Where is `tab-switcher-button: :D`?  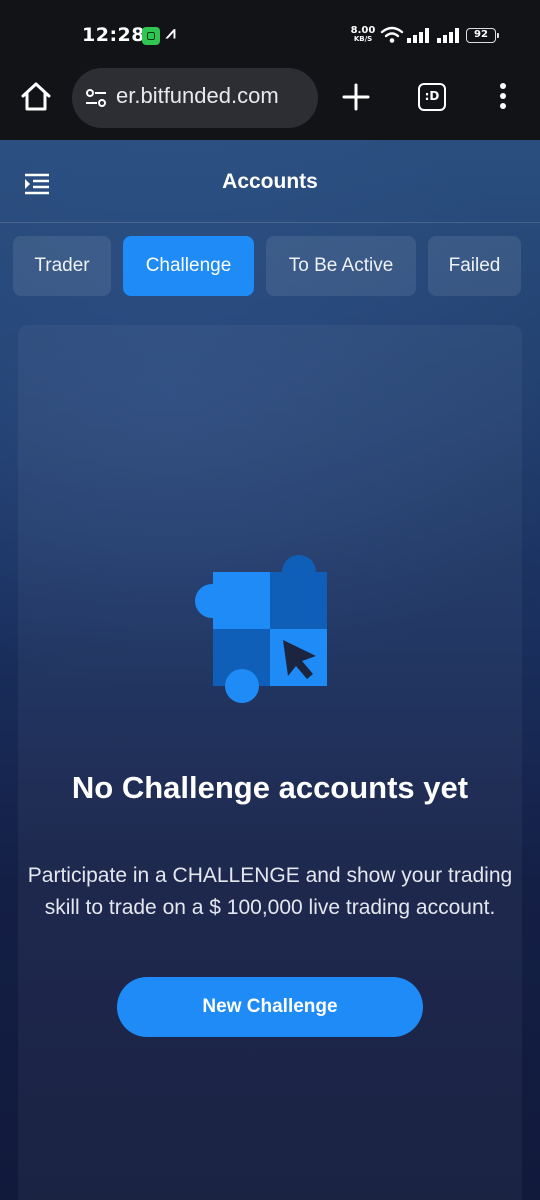 tab-switcher-button: :D is located at coordinates (432, 97).